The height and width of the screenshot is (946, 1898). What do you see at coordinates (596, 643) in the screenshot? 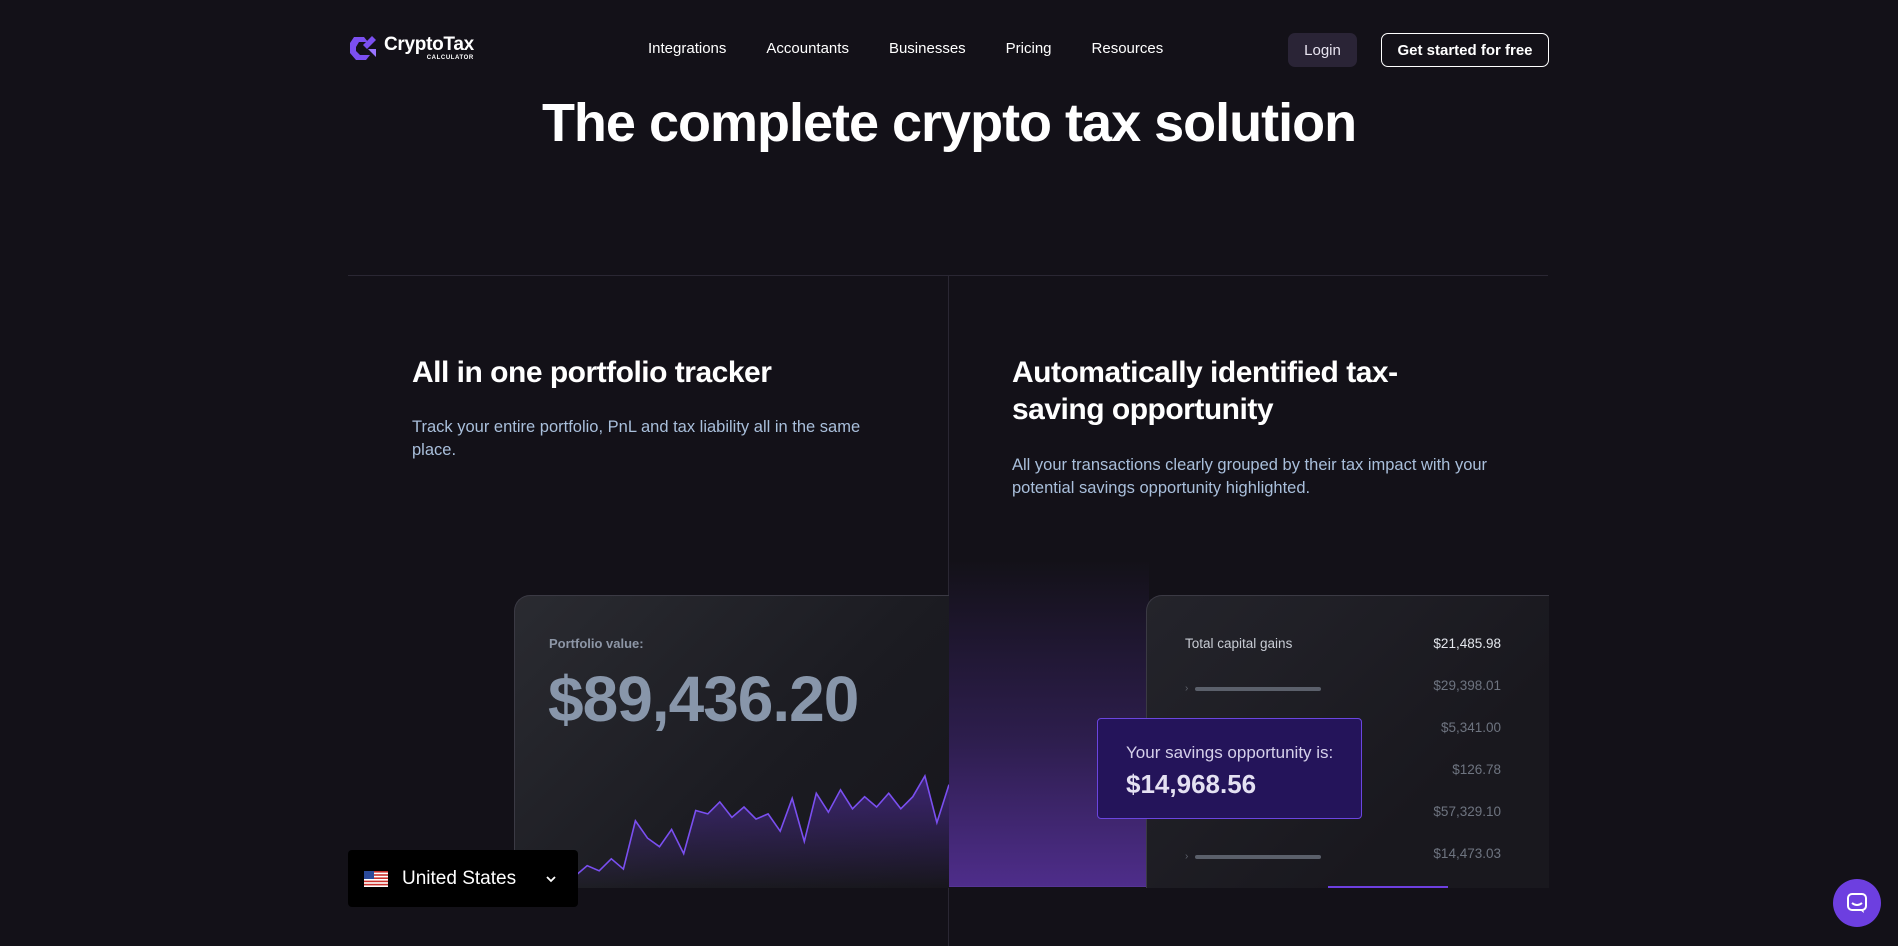
I see `portfolio-value-label: Portfolio value:` at bounding box center [596, 643].